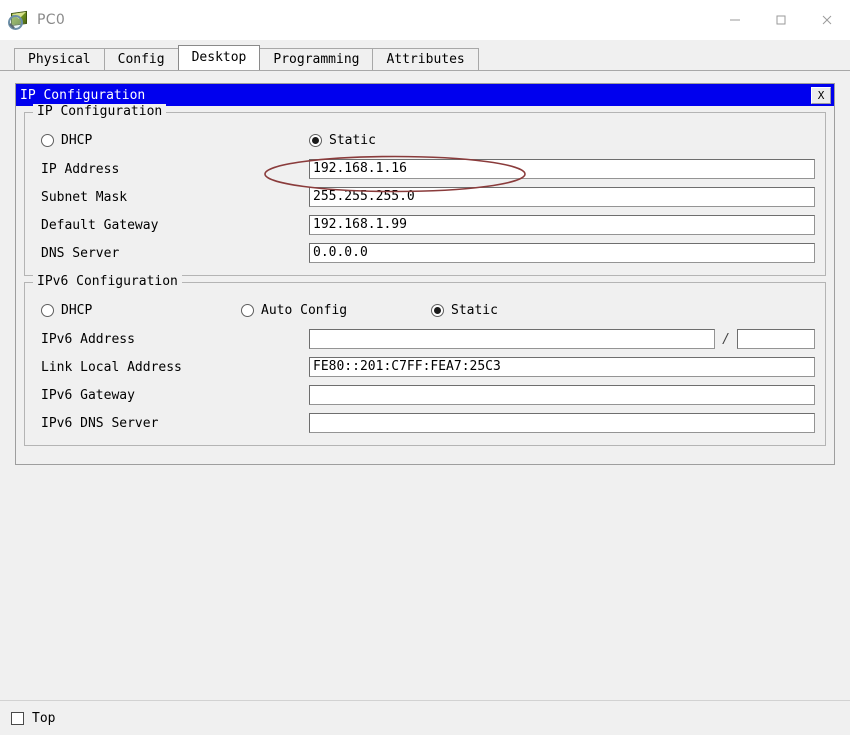 The image size is (850, 735). I want to click on ip-address-row: IP Address 192.168.1.16, so click(425, 169).